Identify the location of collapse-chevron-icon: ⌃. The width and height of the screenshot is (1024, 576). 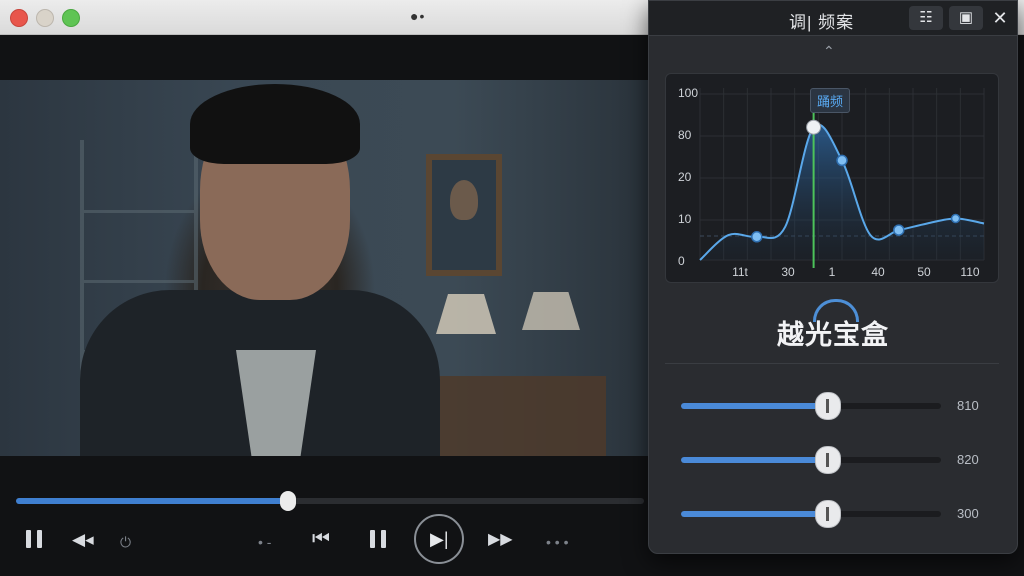
(829, 51).